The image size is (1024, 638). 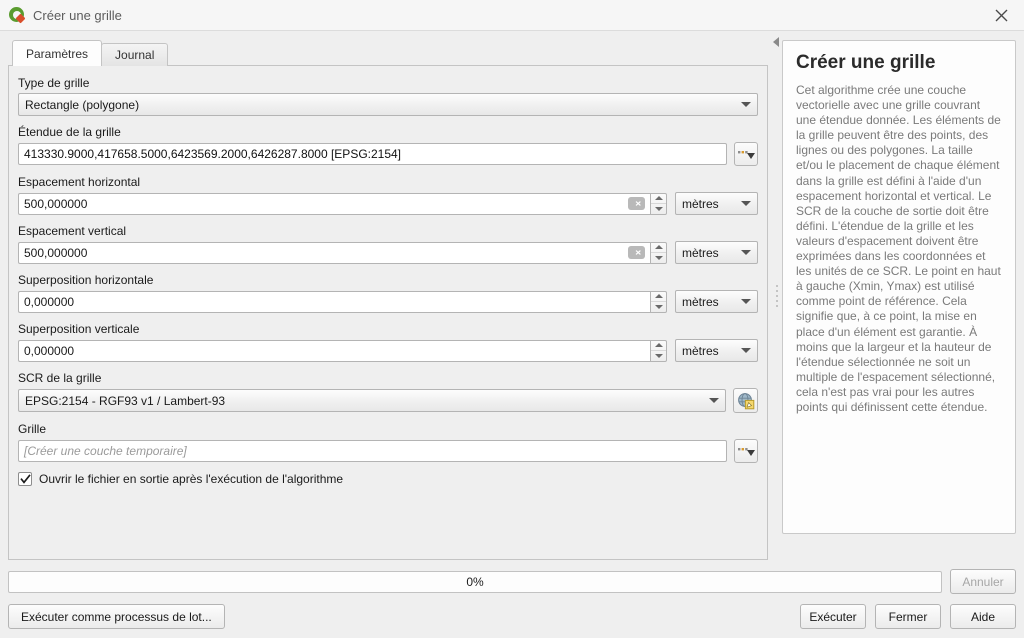 I want to click on vertical-spacing-label: Espacement vertical, so click(x=72, y=231).